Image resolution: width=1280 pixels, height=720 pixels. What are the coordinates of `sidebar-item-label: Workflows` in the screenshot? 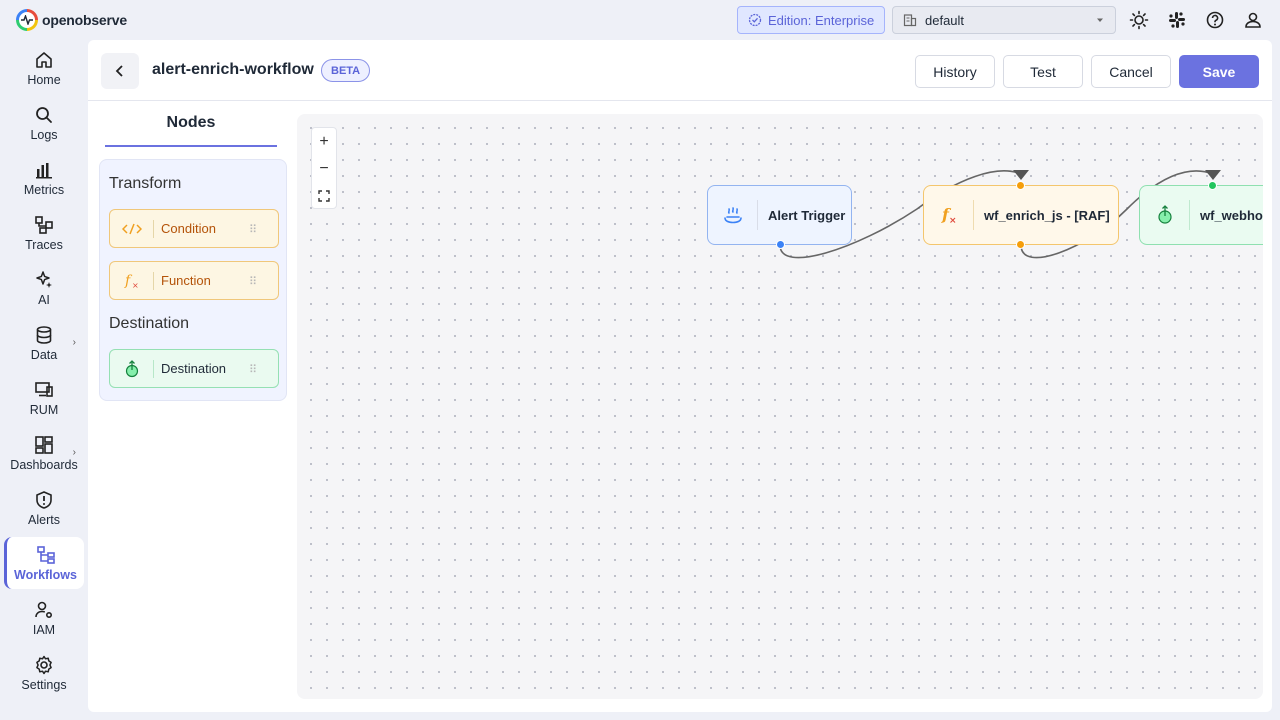 It's located at (45, 574).